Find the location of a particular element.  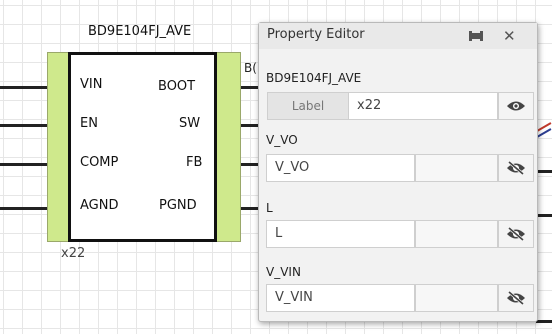

pin-fb: FB is located at coordinates (194, 162).